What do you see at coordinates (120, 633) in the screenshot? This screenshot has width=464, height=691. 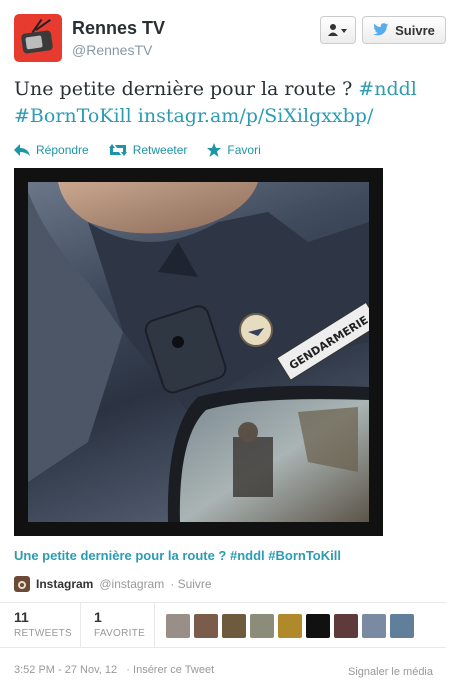 I see `favorites-label: FAVORITE` at bounding box center [120, 633].